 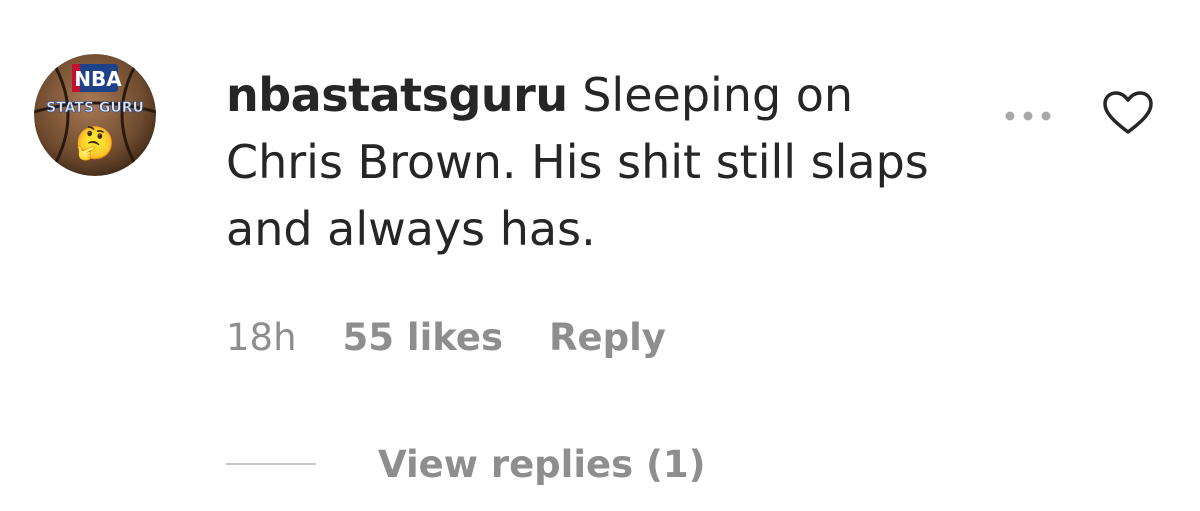 What do you see at coordinates (1128, 113) in the screenshot?
I see `heart-outline-icon` at bounding box center [1128, 113].